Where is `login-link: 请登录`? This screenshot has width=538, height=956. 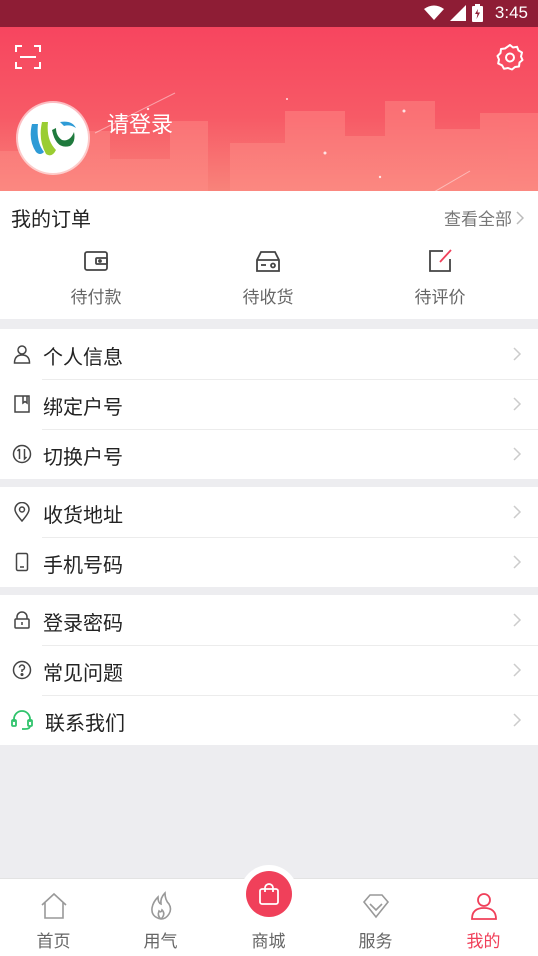 login-link: 请登录 is located at coordinates (140, 123).